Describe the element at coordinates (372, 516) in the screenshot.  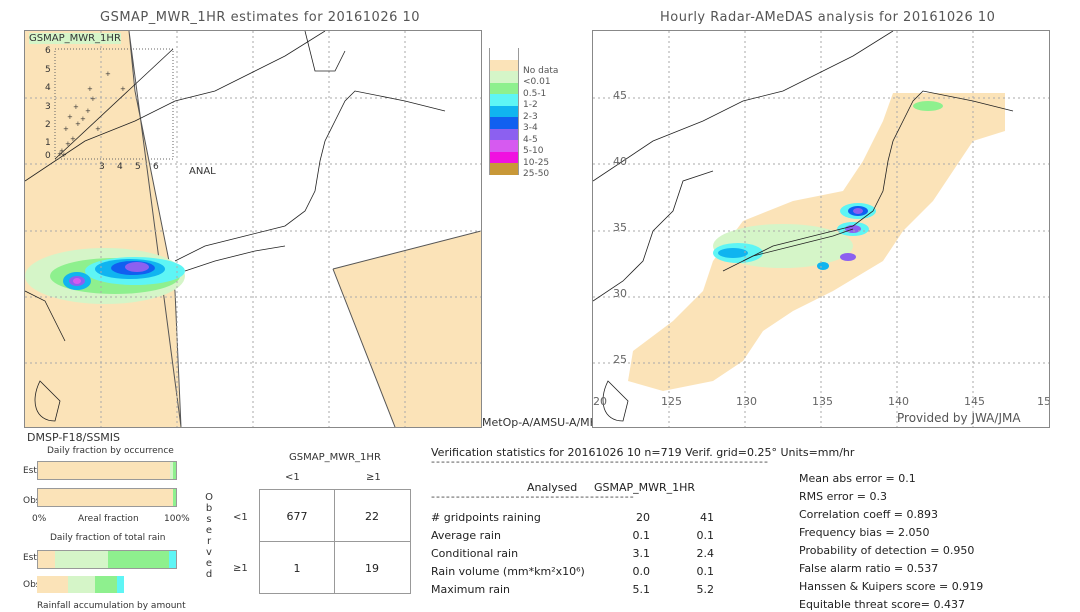
I see `contingency-cell: 22` at that location.